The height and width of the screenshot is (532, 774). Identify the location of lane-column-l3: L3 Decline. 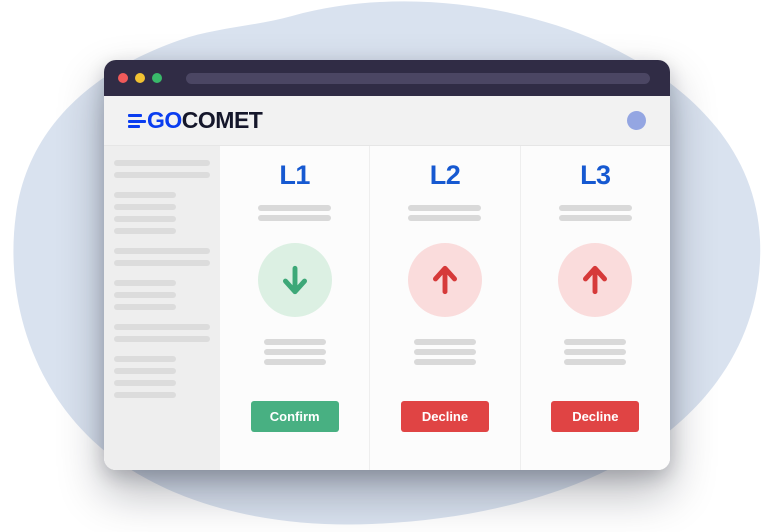
(594, 308).